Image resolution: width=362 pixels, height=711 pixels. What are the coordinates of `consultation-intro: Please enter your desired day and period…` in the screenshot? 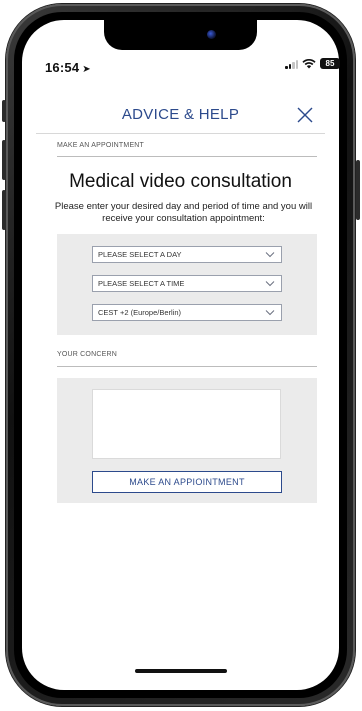 It's located at (183, 212).